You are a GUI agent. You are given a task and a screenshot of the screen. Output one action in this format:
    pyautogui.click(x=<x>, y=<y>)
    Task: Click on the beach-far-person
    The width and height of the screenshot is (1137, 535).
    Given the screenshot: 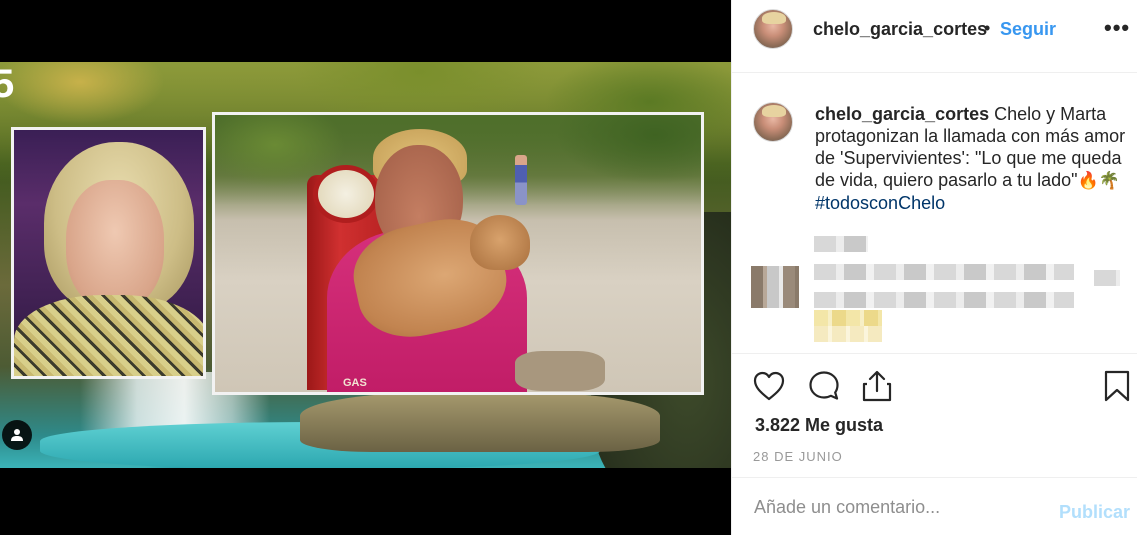 What is the action you would take?
    pyautogui.click(x=521, y=180)
    